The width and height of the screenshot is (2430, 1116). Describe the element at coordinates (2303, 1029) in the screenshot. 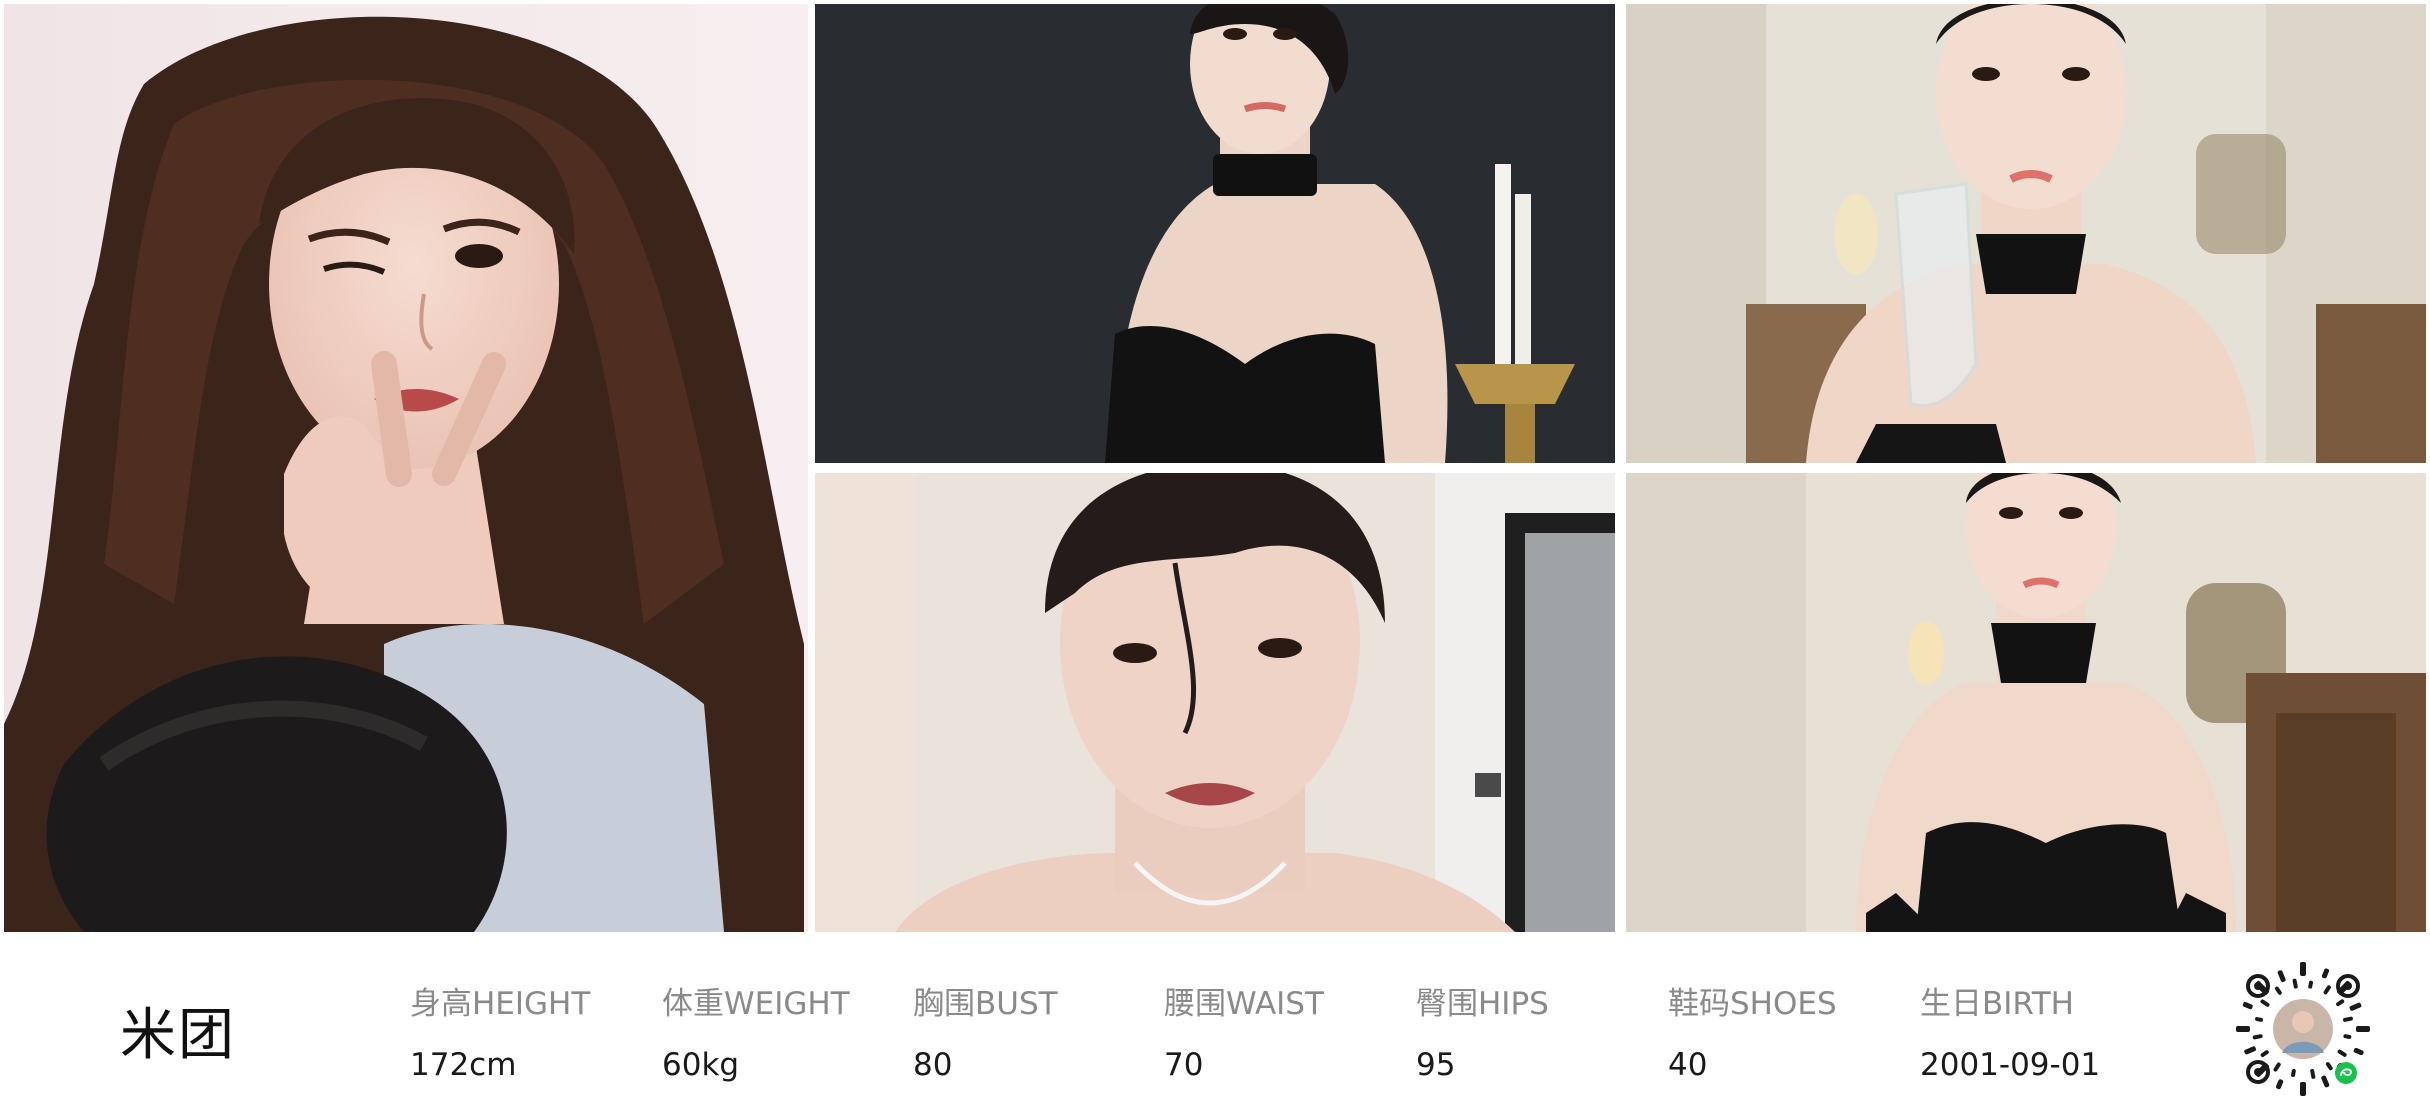

I see `mini-program-qr-code-icon` at that location.